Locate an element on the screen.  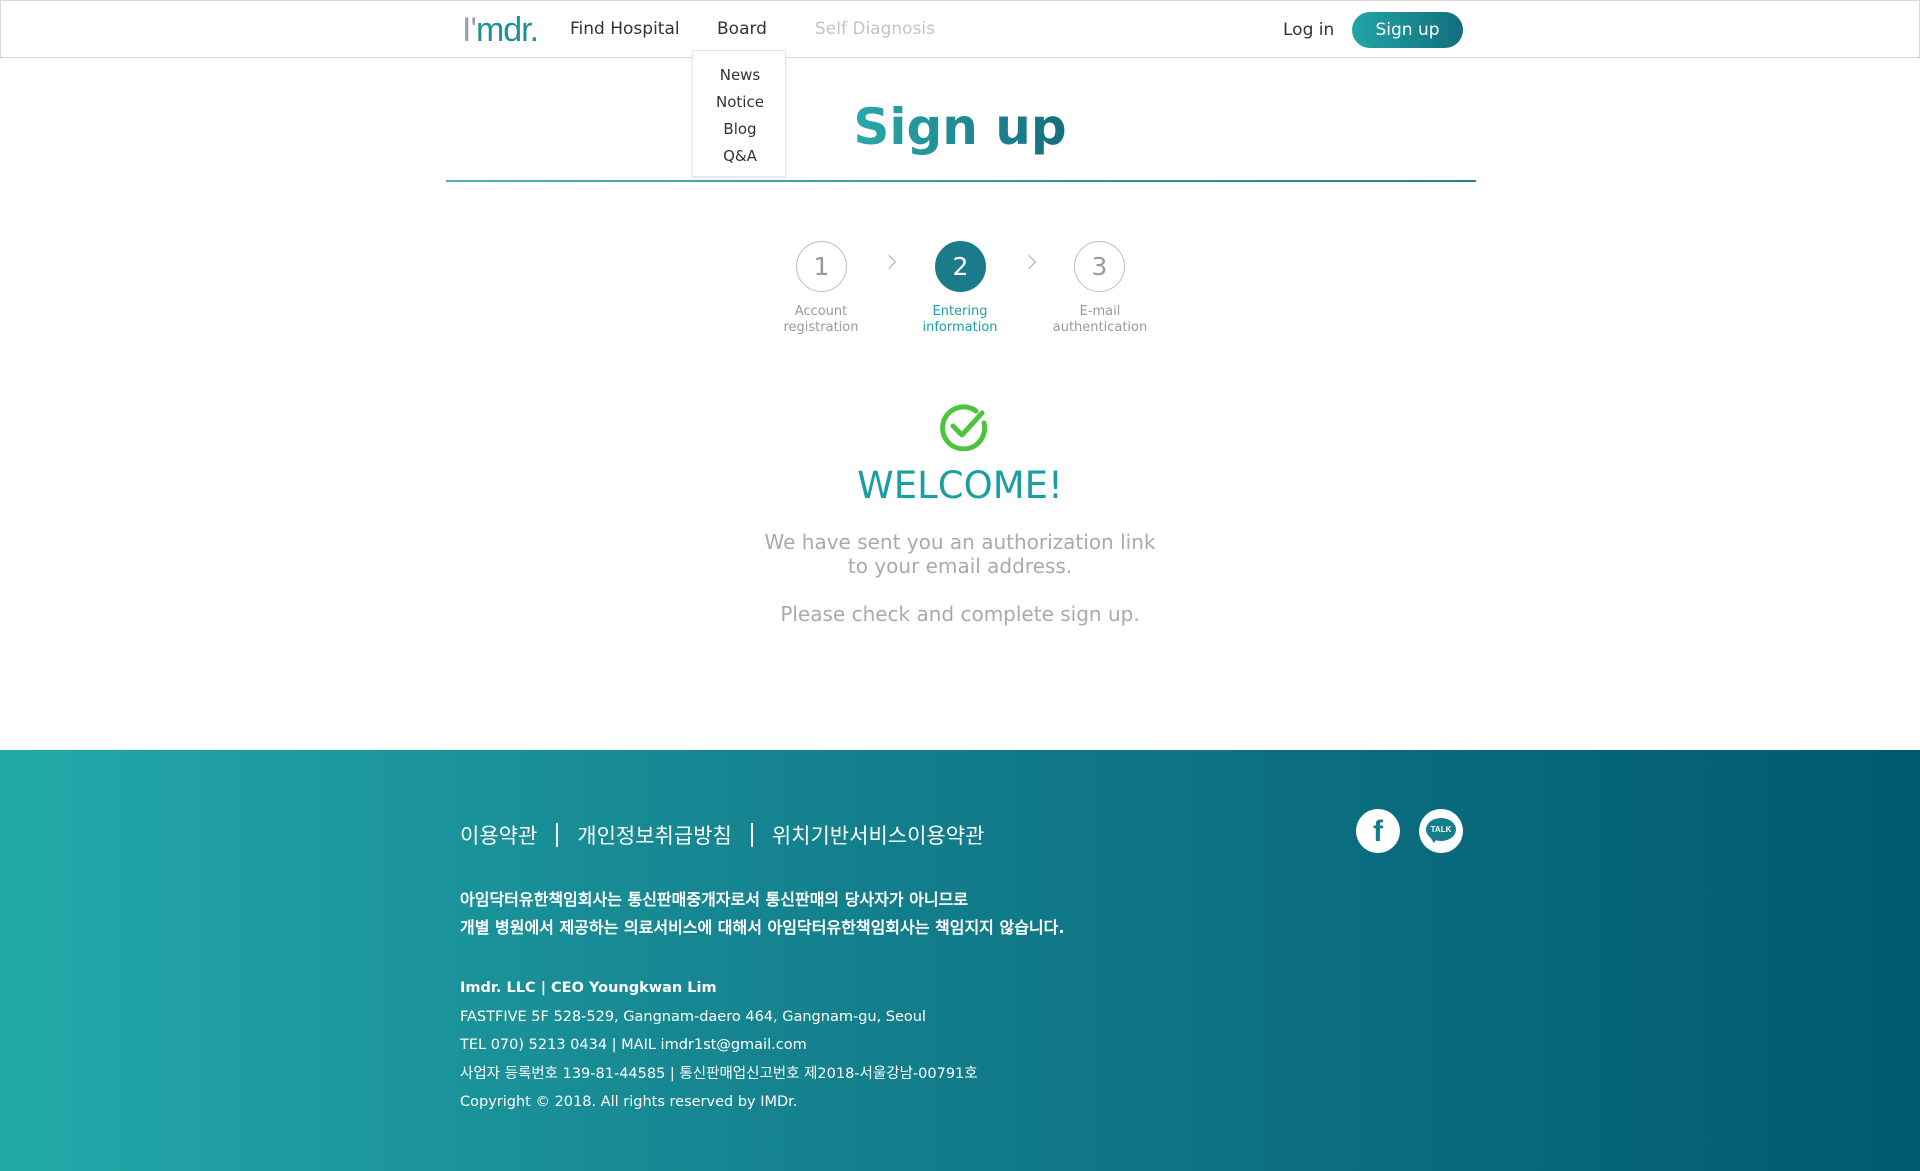
step-3-circle: 3 is located at coordinates (1099, 266).